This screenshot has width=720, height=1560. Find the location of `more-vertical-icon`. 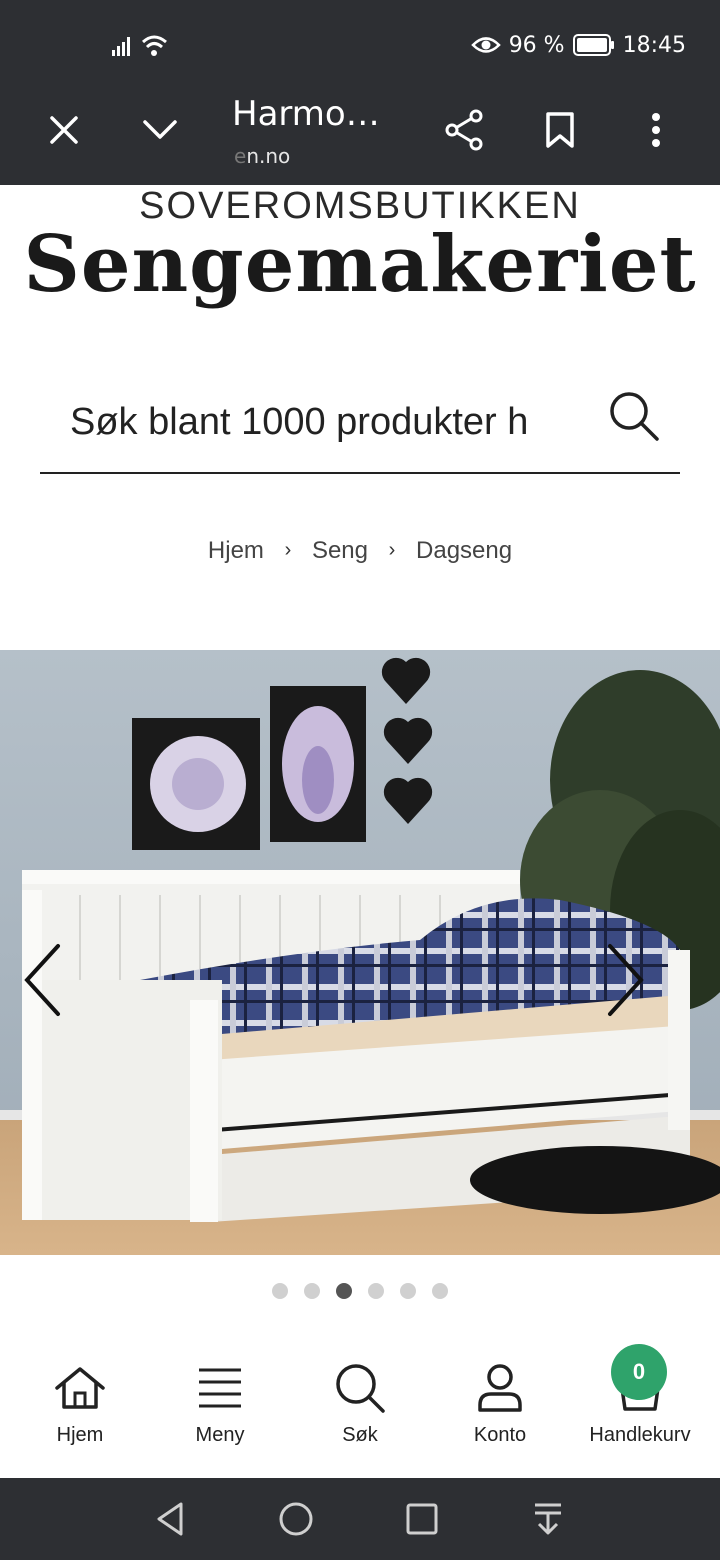

more-vertical-icon is located at coordinates (656, 130).